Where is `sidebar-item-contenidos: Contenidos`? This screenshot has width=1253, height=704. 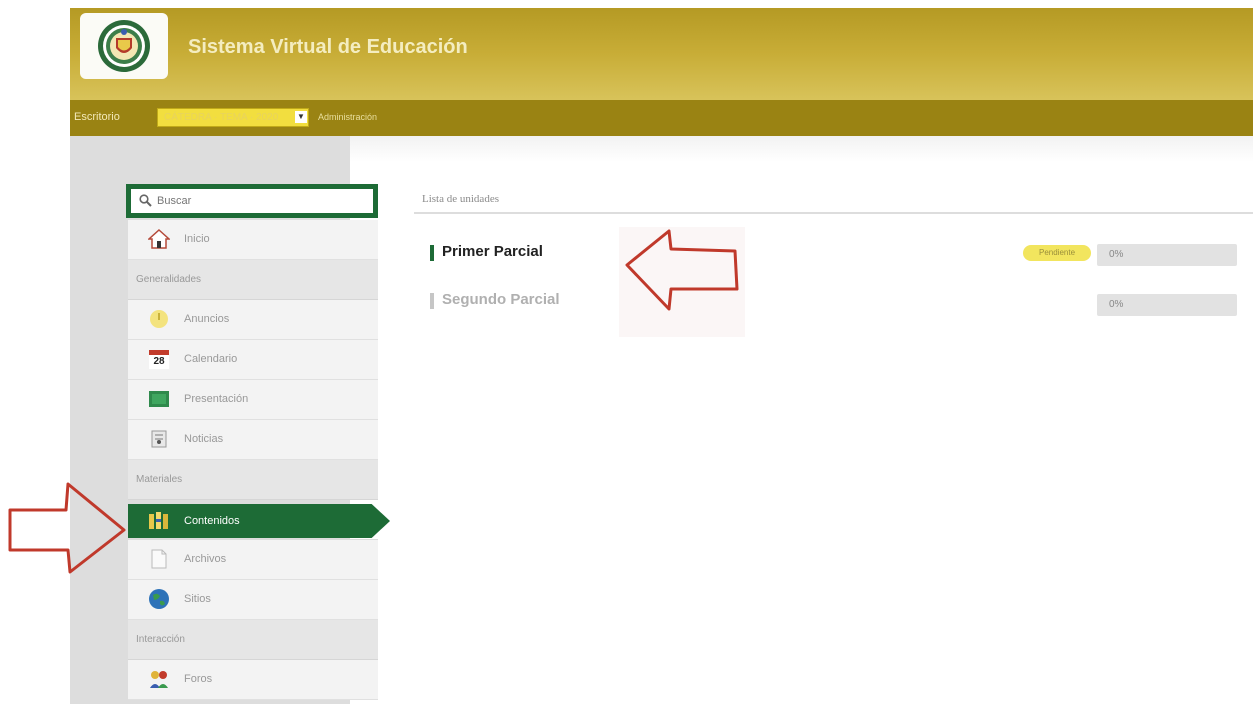 sidebar-item-contenidos: Contenidos is located at coordinates (259, 520).